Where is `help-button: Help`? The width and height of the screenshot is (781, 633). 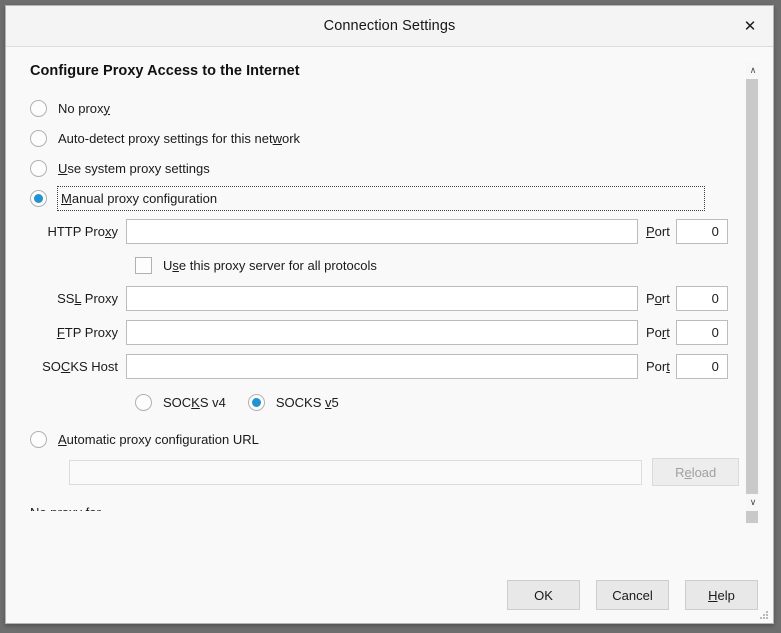 help-button: Help is located at coordinates (721, 595).